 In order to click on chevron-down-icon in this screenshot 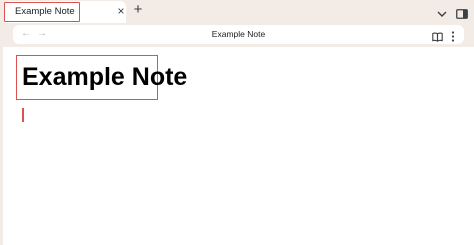, I will do `click(442, 11)`.